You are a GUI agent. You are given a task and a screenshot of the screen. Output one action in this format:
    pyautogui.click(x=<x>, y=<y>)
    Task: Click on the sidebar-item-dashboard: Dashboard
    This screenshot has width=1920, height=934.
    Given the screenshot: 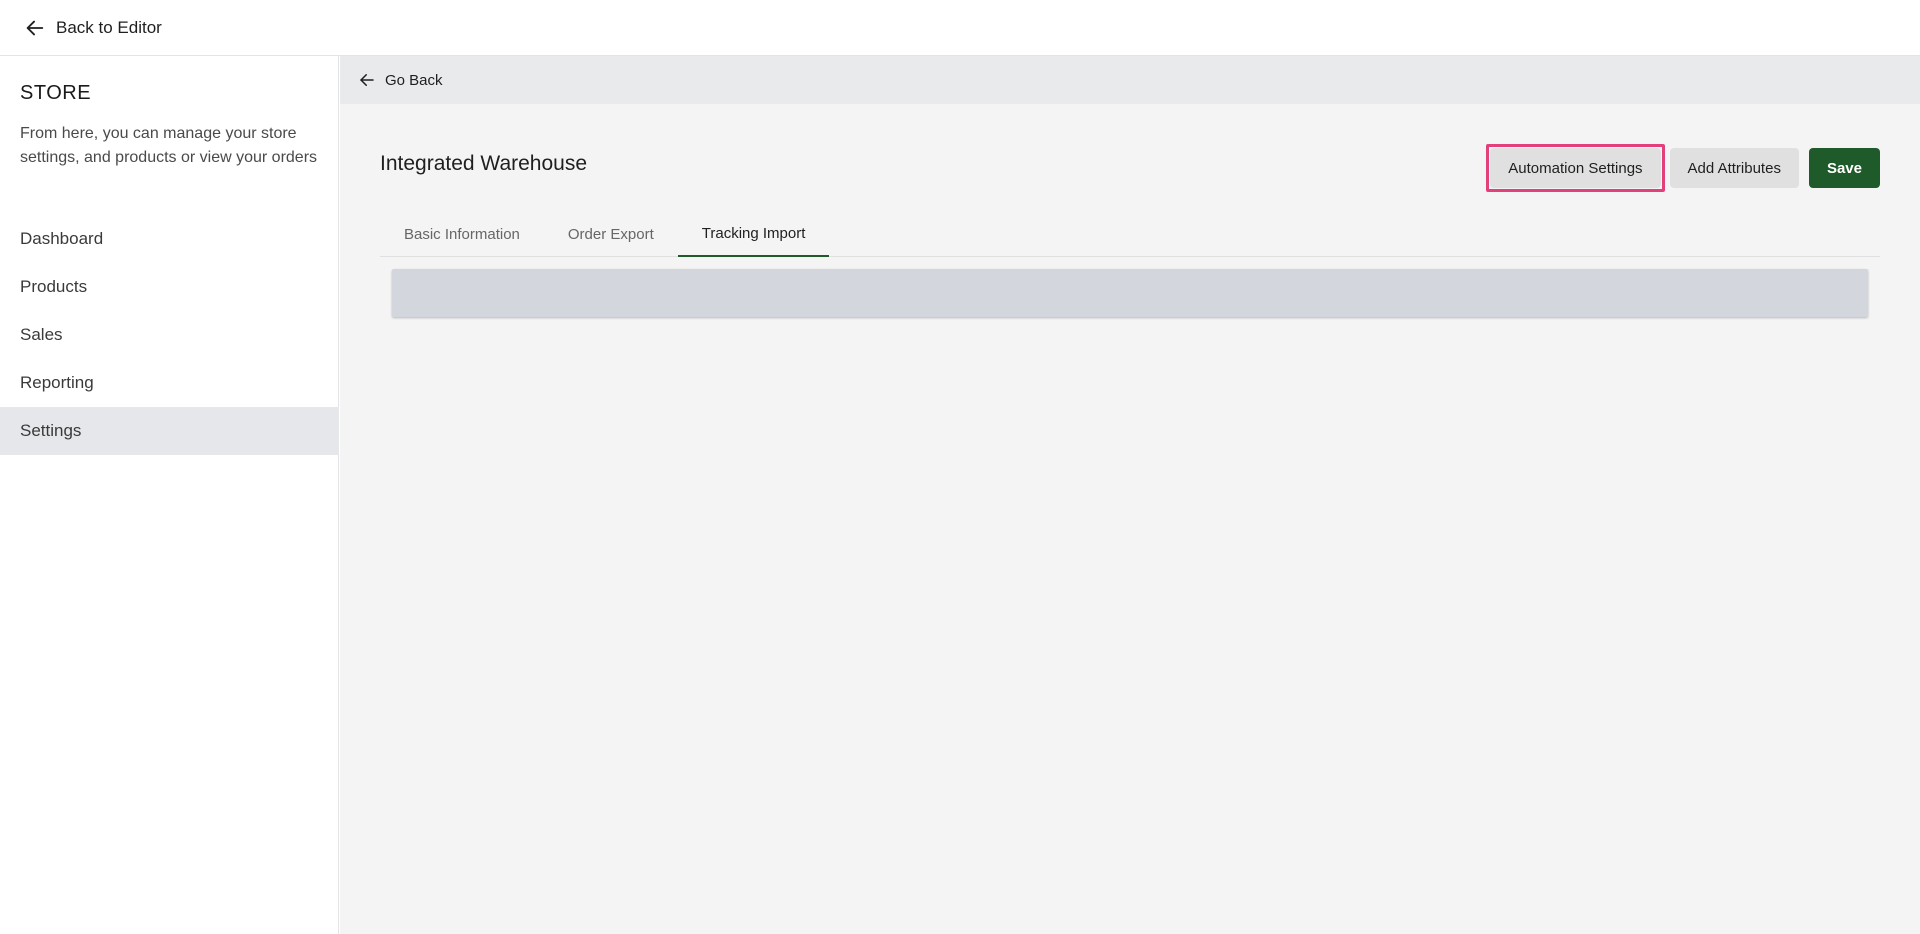 What is the action you would take?
    pyautogui.click(x=169, y=239)
    